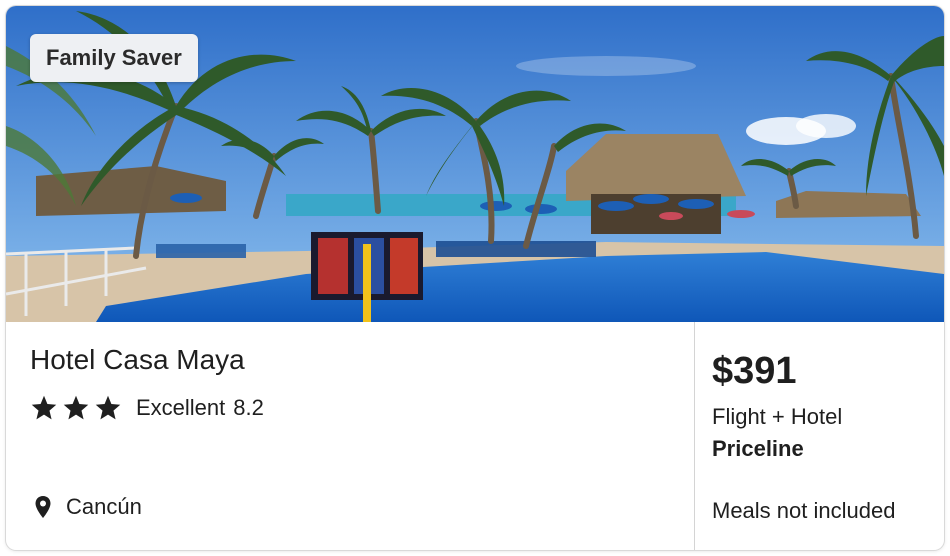 This screenshot has width=950, height=556. I want to click on package-type: Flight + Hotel, so click(777, 416).